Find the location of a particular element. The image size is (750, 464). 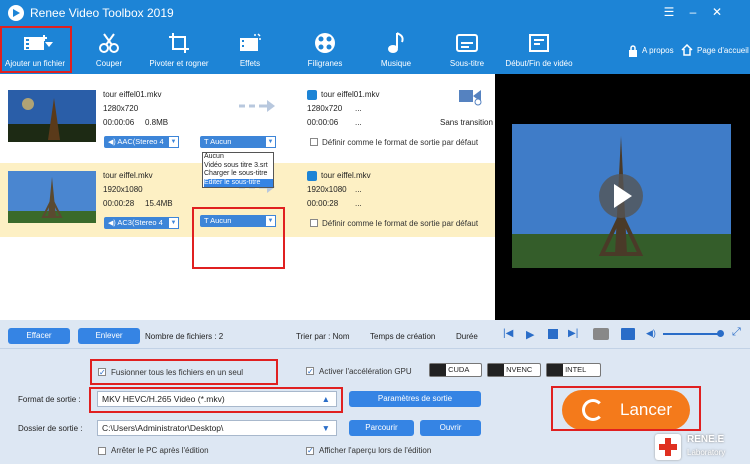

next-icon: ▶| is located at coordinates (573, 333).